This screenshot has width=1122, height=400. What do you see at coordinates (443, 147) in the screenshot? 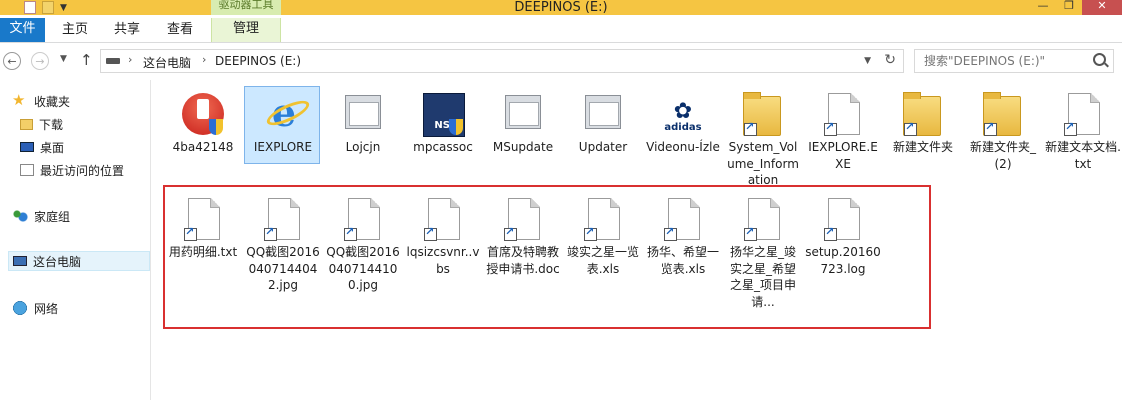
I see `file-name: mpcassoc` at bounding box center [443, 147].